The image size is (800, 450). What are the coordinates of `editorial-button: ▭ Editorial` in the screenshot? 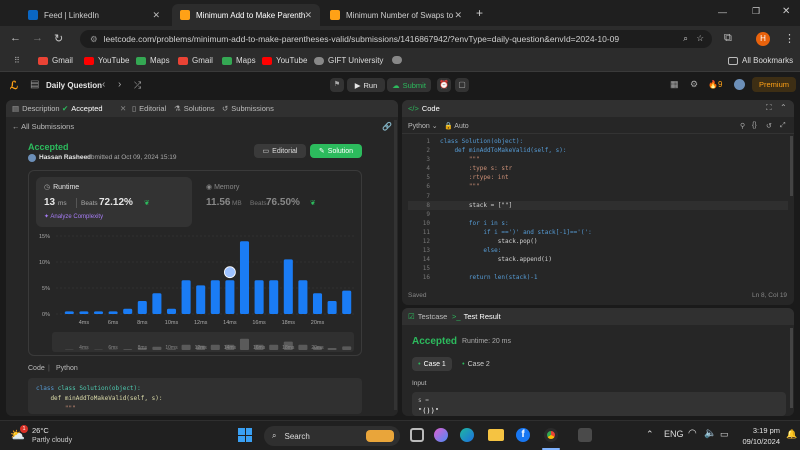 It's located at (280, 151).